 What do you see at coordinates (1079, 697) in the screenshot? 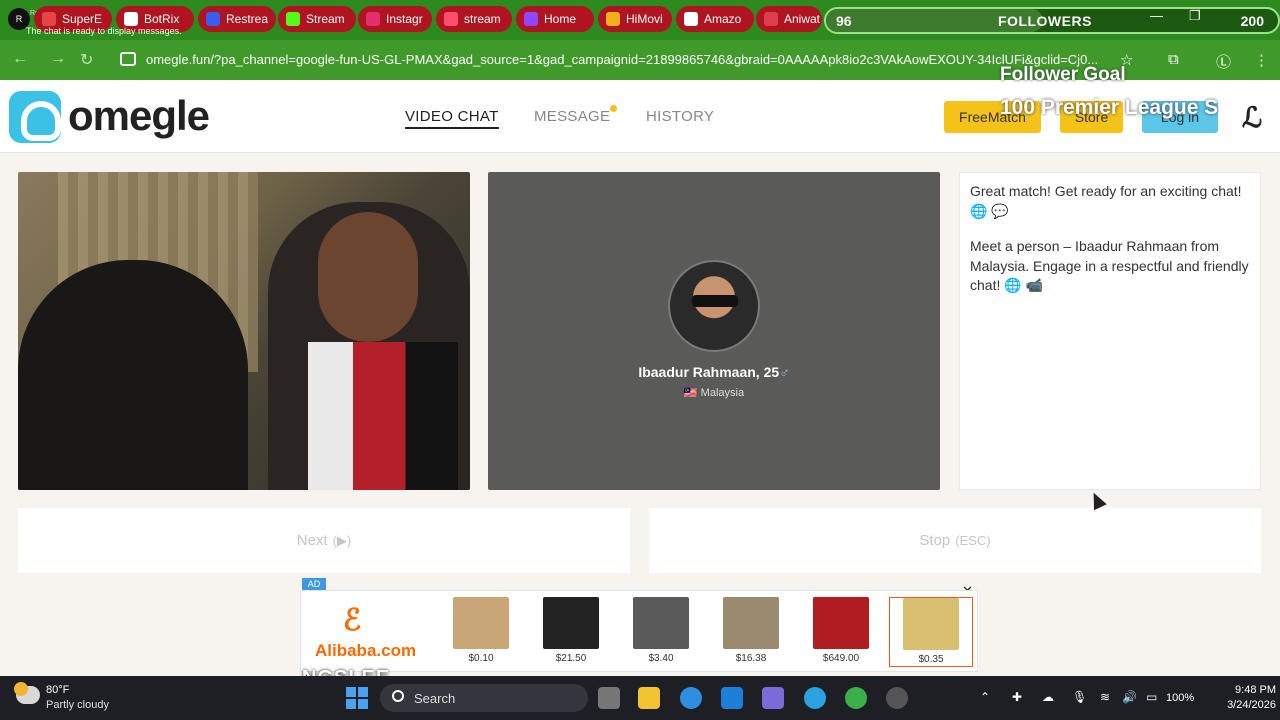
I see `microphone-icon: 🎙` at bounding box center [1079, 697].